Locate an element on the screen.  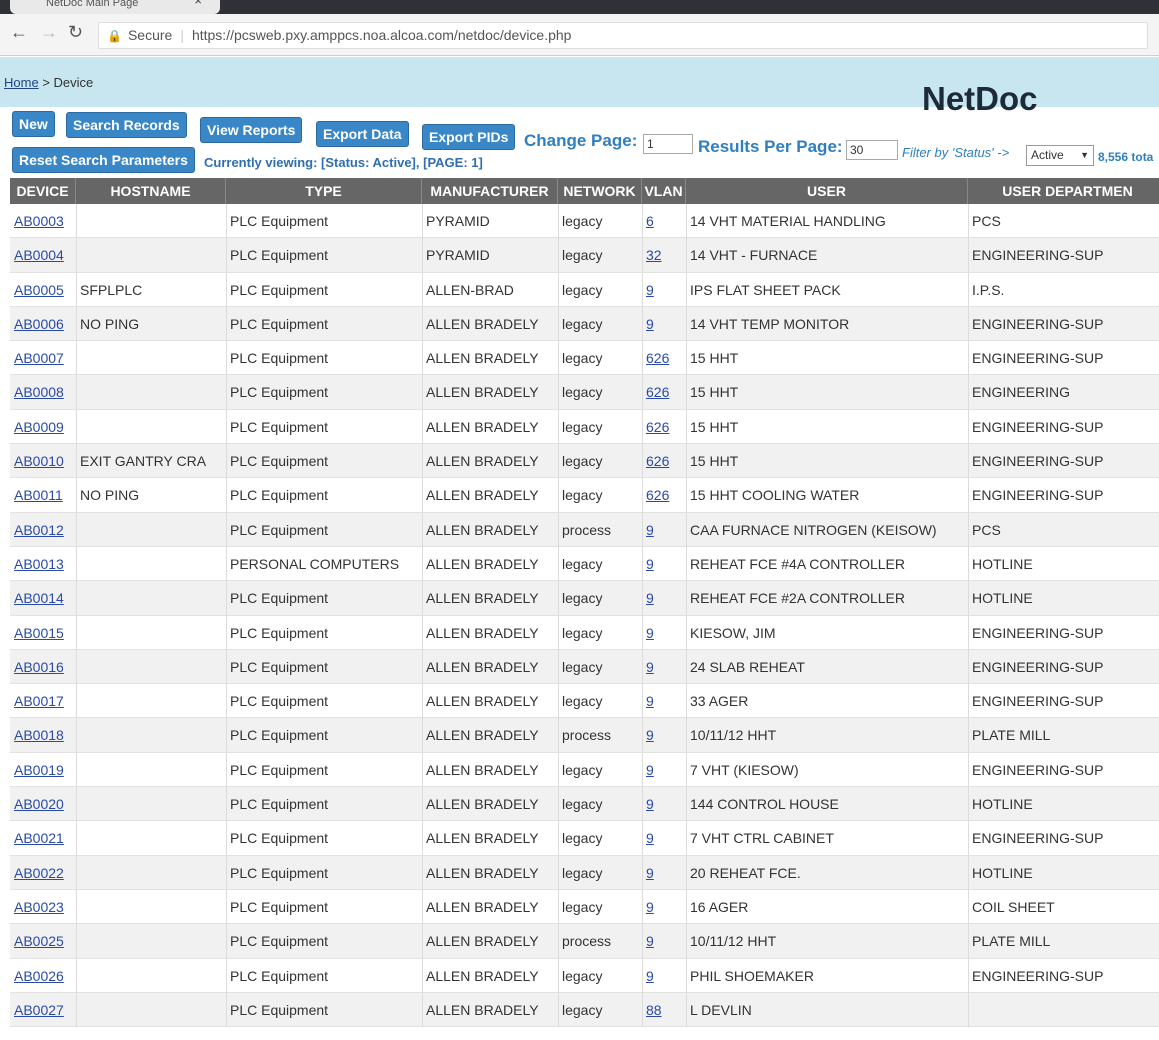
view-reports-button: View Reports is located at coordinates (251, 130).